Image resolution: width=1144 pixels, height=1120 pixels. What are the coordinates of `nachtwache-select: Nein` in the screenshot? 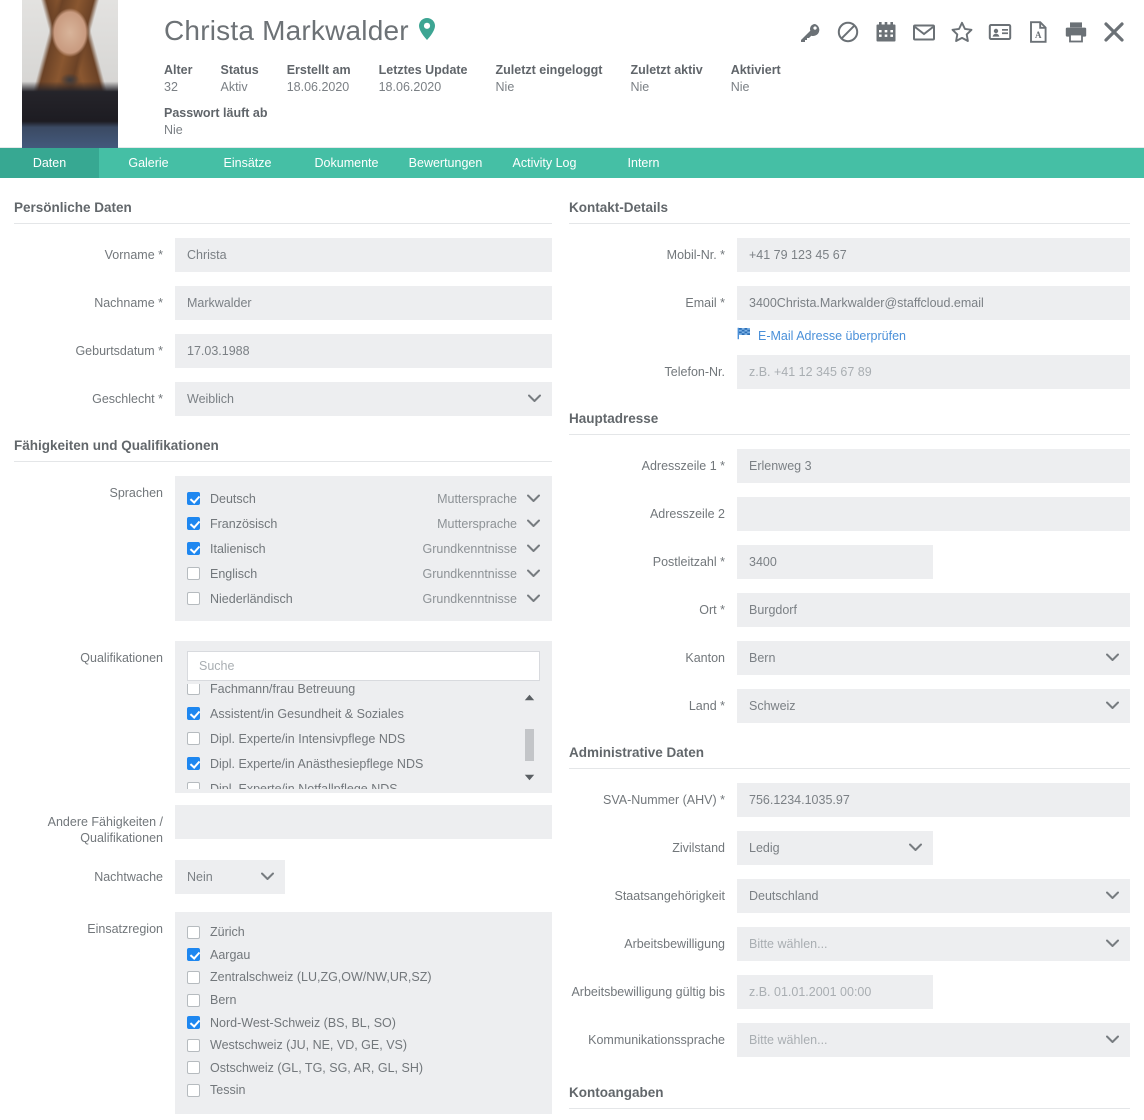 It's located at (230, 877).